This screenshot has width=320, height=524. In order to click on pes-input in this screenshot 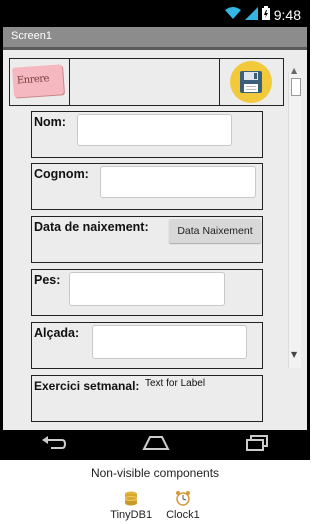, I will do `click(147, 289)`.